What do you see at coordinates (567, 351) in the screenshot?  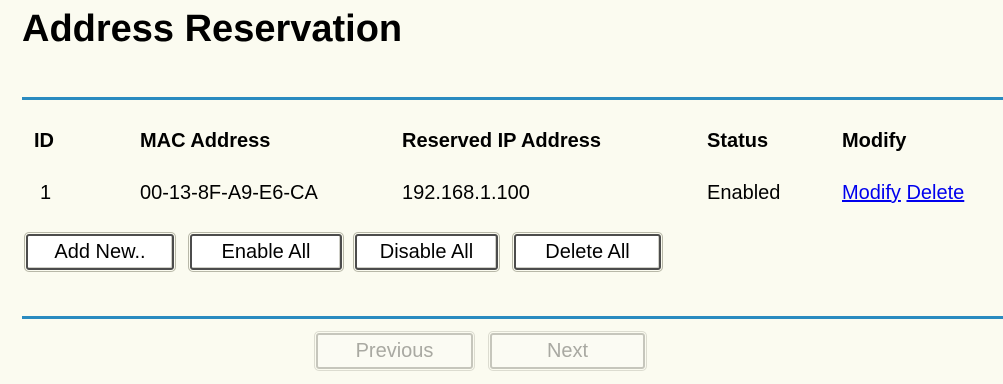 I see `next-button: Next` at bounding box center [567, 351].